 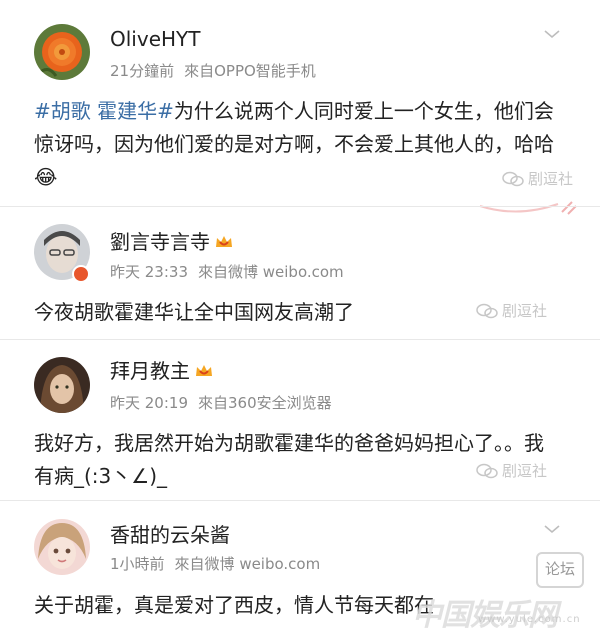 What do you see at coordinates (170, 533) in the screenshot?
I see `username: 香甜的云朵酱` at bounding box center [170, 533].